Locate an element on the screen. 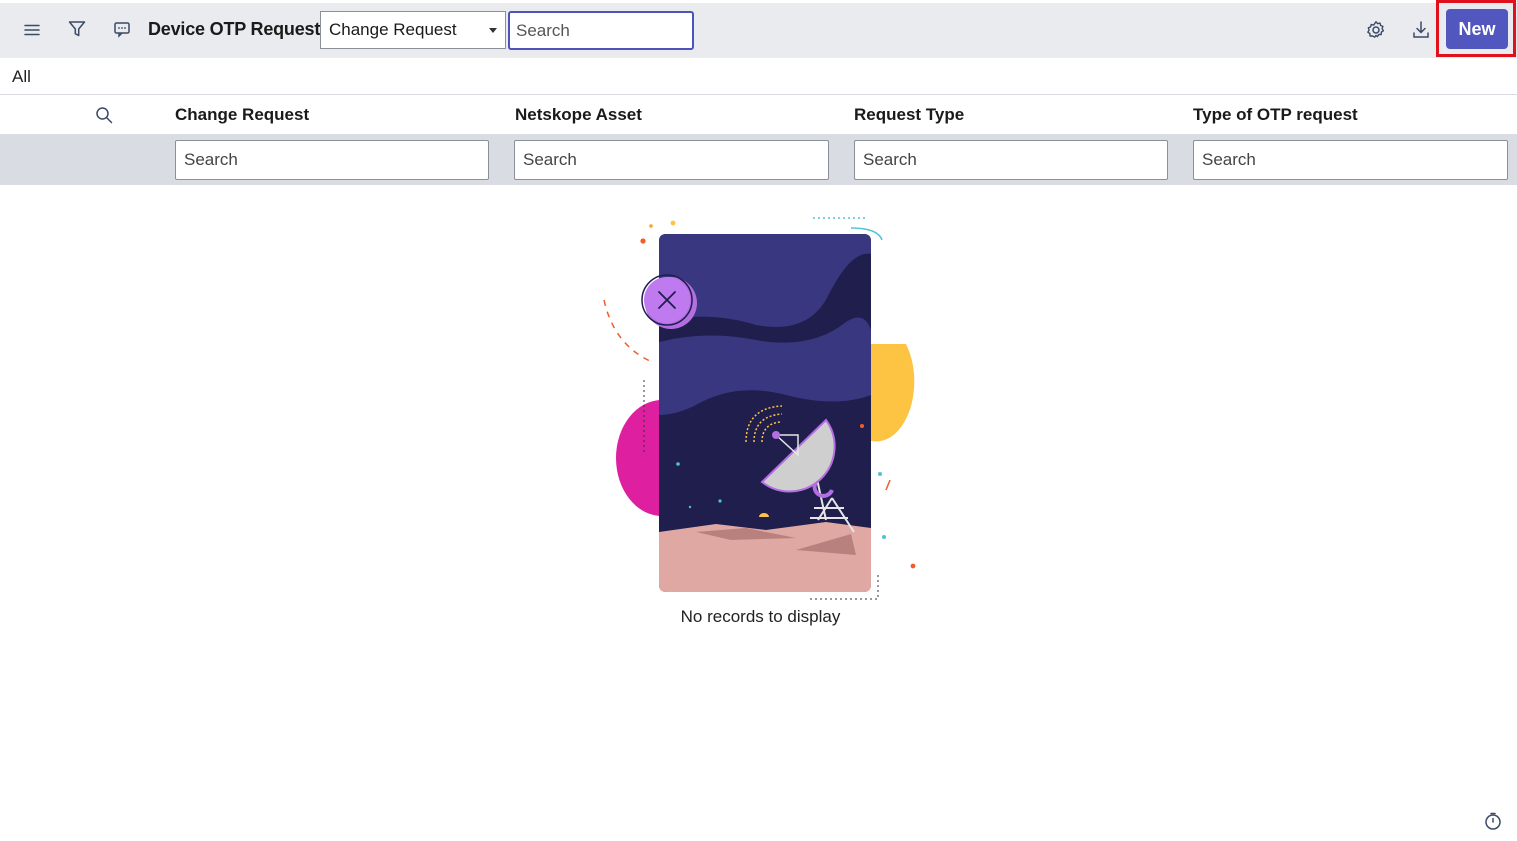 The image size is (1517, 841). field-select: Change Request is located at coordinates (413, 30).